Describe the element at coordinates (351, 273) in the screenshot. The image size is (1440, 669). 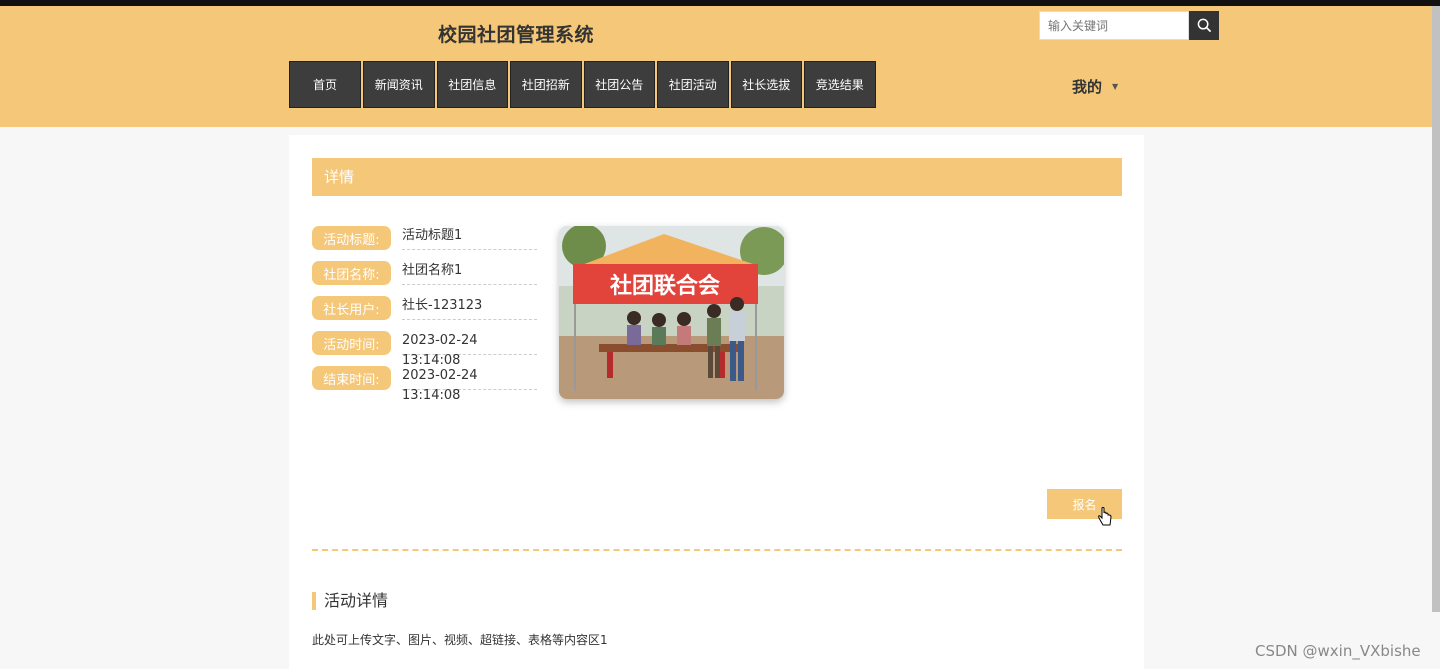
I see `field-label: 社团名称:` at that location.